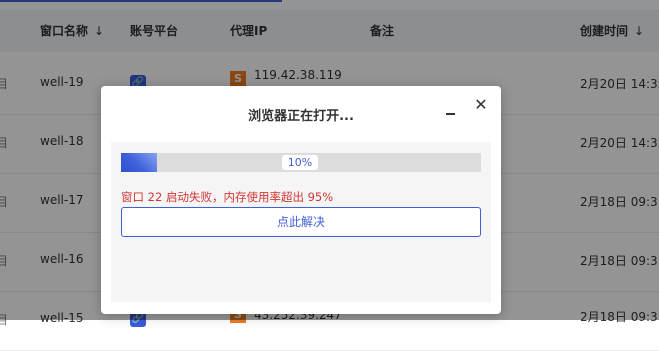  I want to click on progress-bar-fill, so click(139, 162).